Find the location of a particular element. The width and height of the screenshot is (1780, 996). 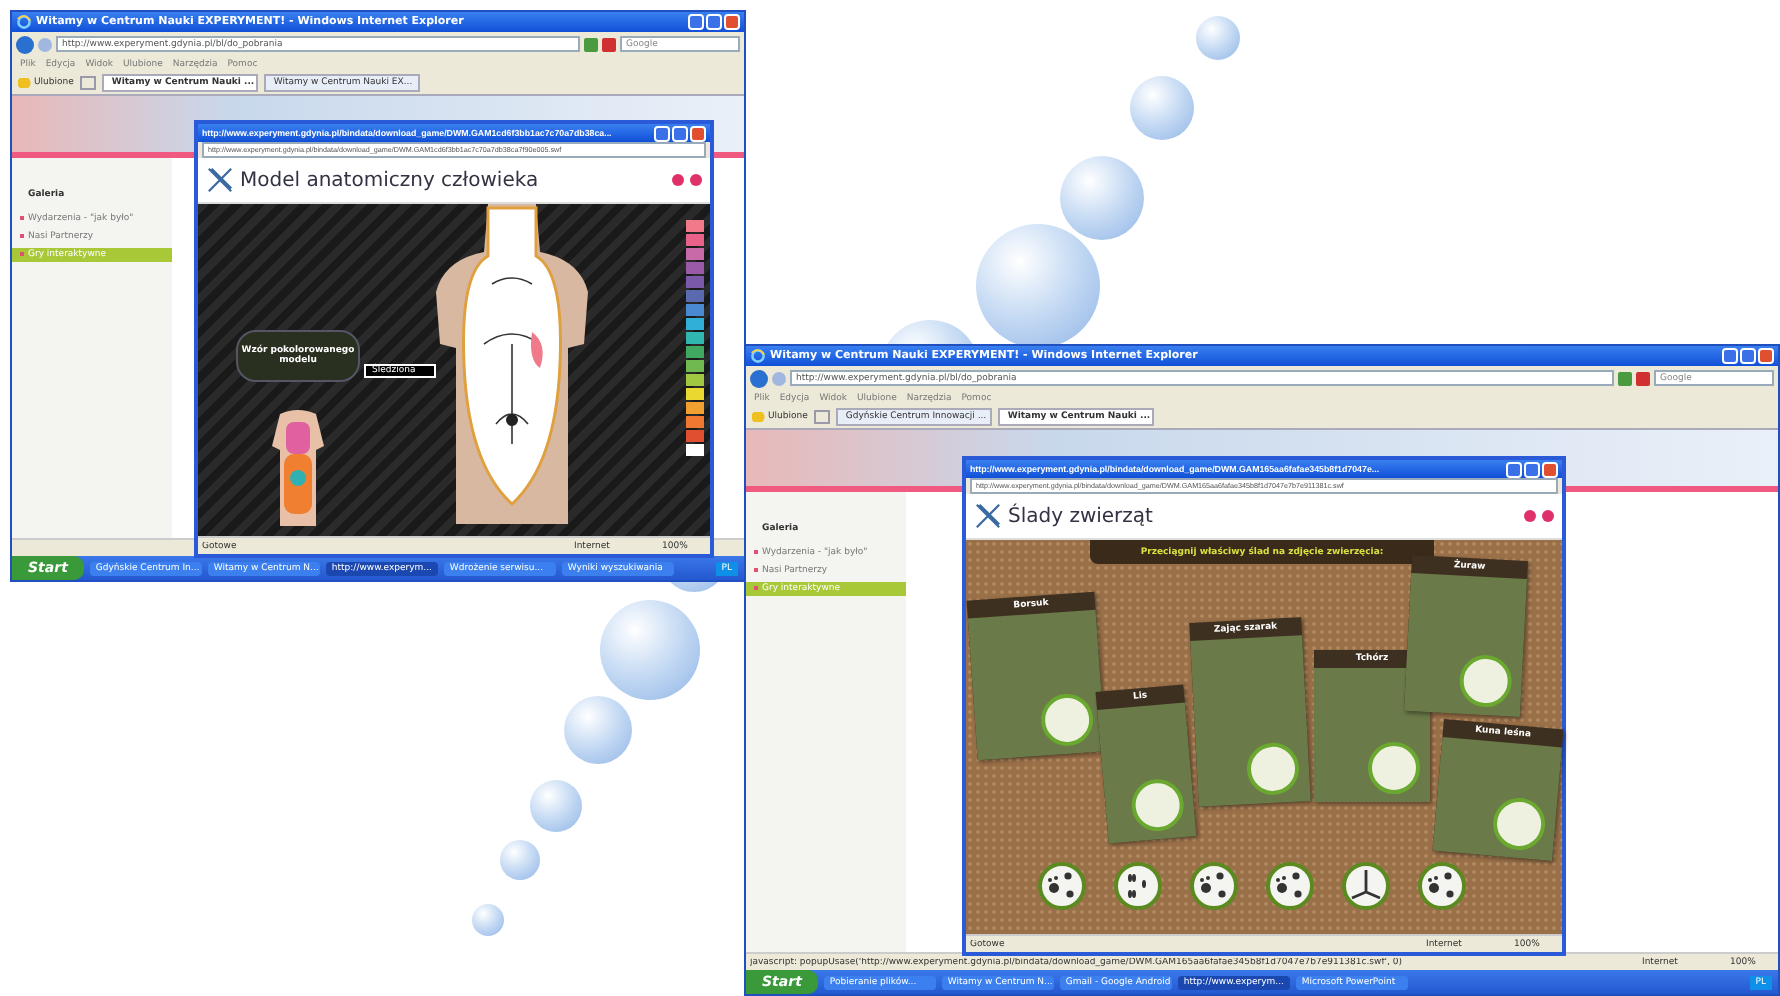

game-title: Model anatomiczny człowieka is located at coordinates (390, 180).